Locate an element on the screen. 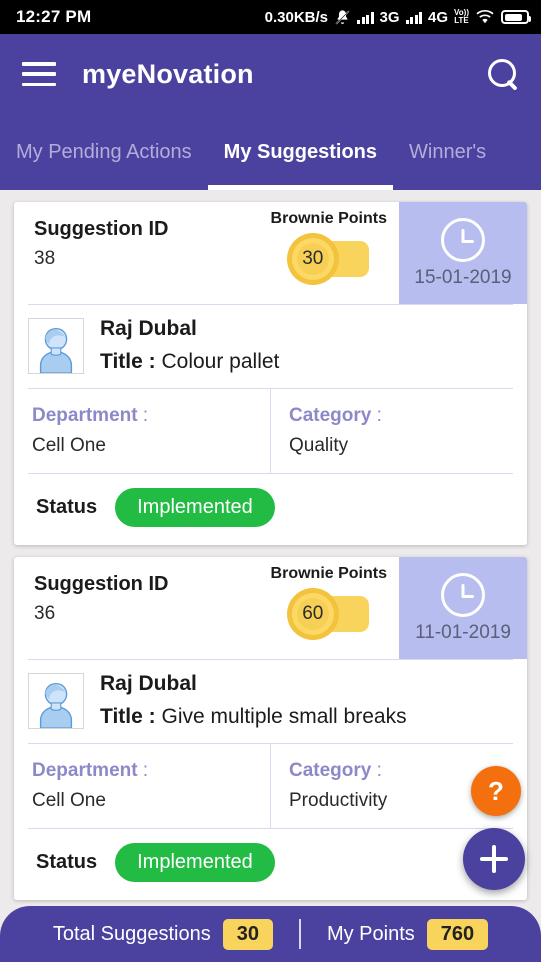 This screenshot has height=962, width=541. bottom-summary-bar: Total Suggestions 30 My Points 760 is located at coordinates (270, 934).